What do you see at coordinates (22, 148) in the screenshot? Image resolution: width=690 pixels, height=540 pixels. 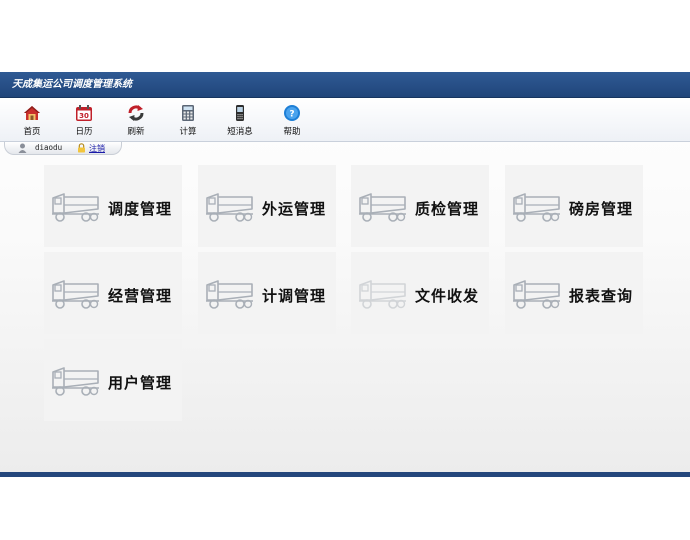 I see `user-icon` at bounding box center [22, 148].